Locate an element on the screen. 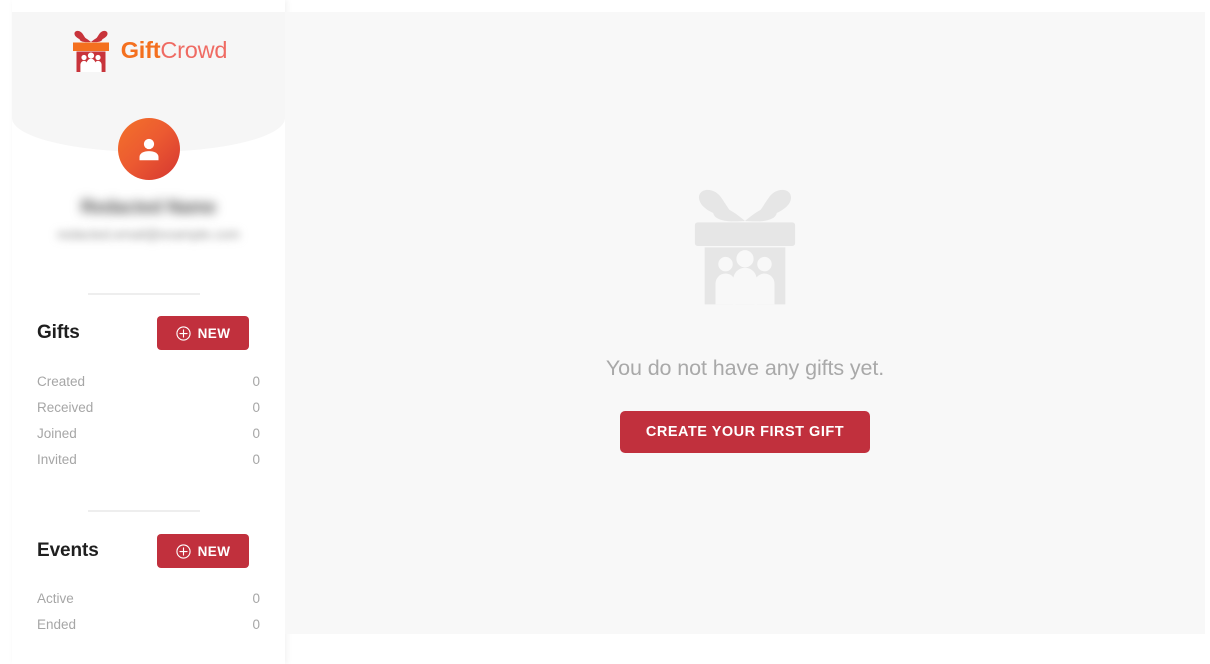  avatar is located at coordinates (148, 149).